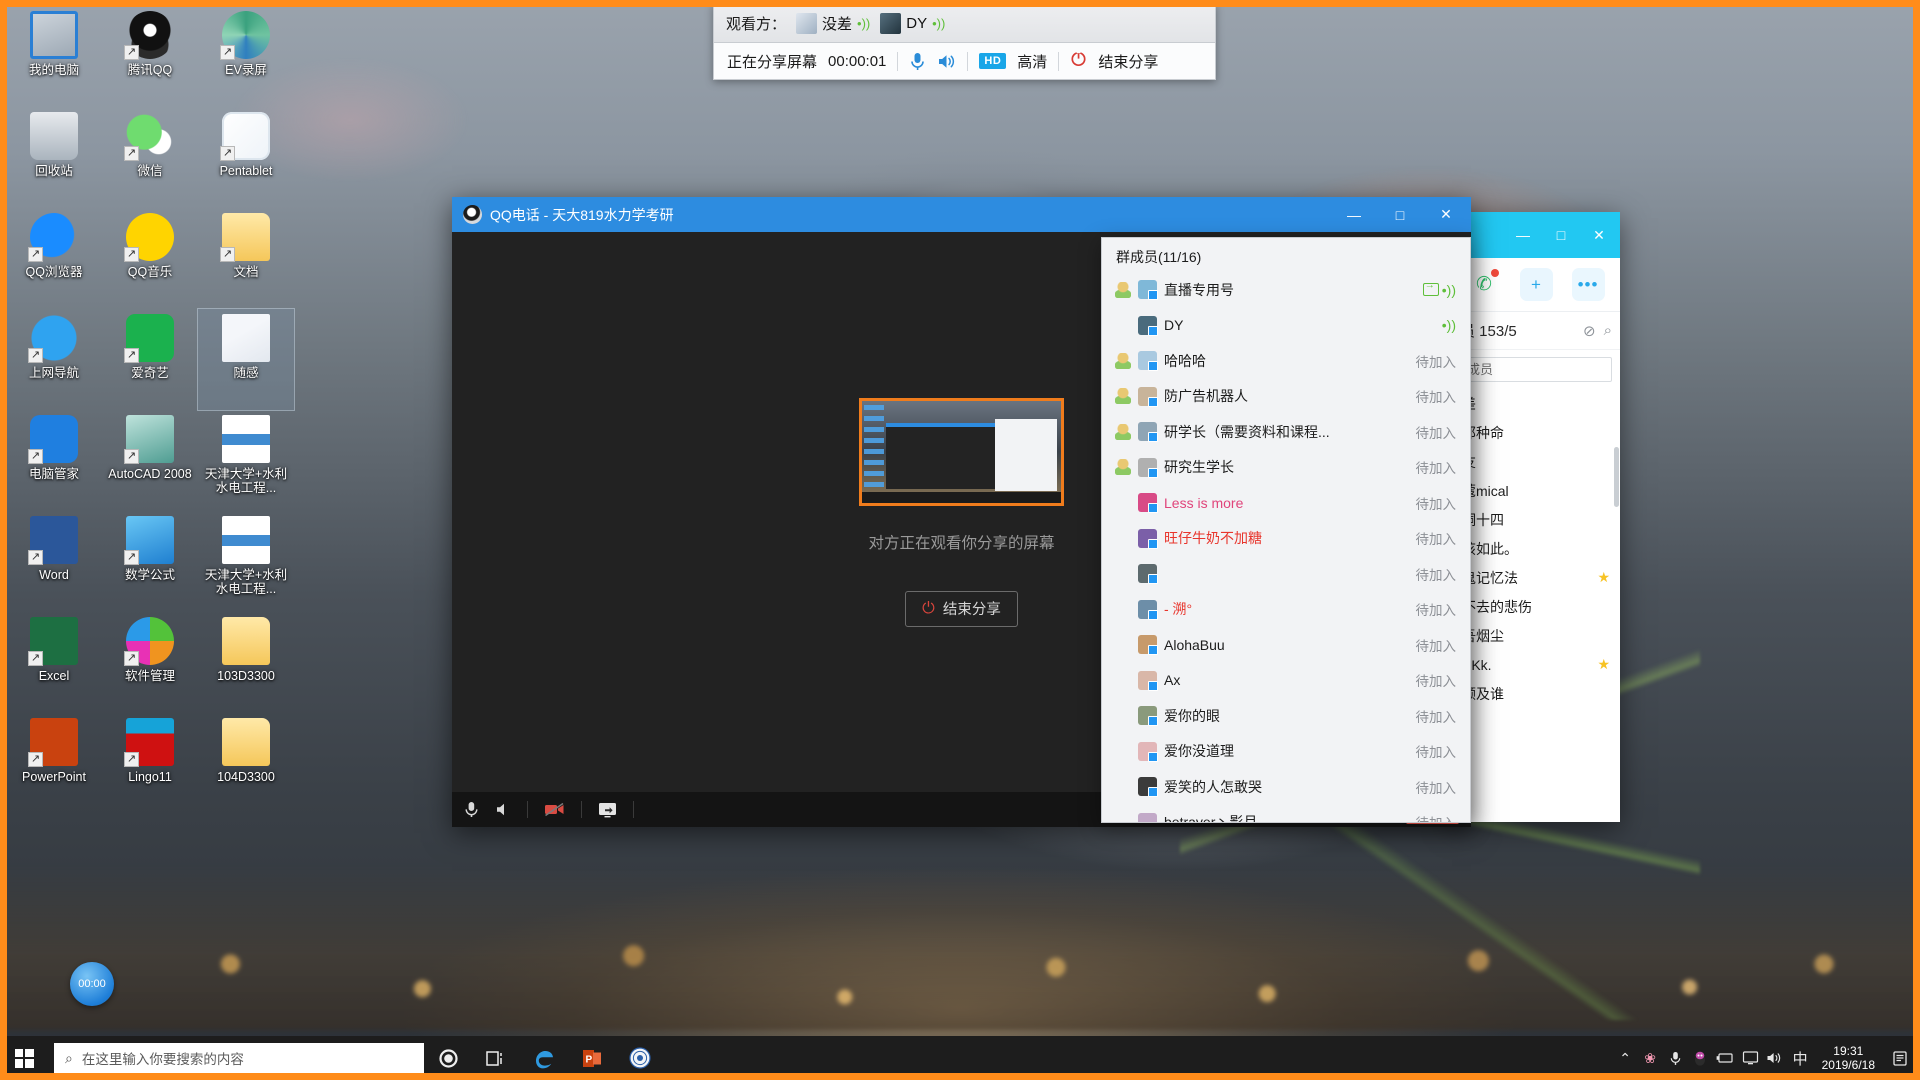  What do you see at coordinates (1900, 1058) in the screenshot?
I see `notification-icon` at bounding box center [1900, 1058].